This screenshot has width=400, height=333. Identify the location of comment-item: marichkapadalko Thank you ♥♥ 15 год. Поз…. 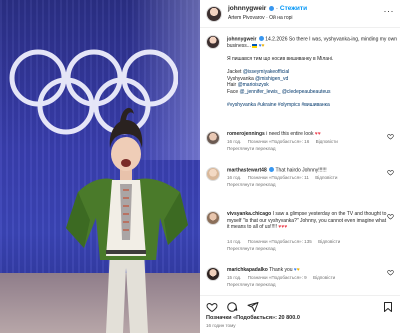
(302, 279).